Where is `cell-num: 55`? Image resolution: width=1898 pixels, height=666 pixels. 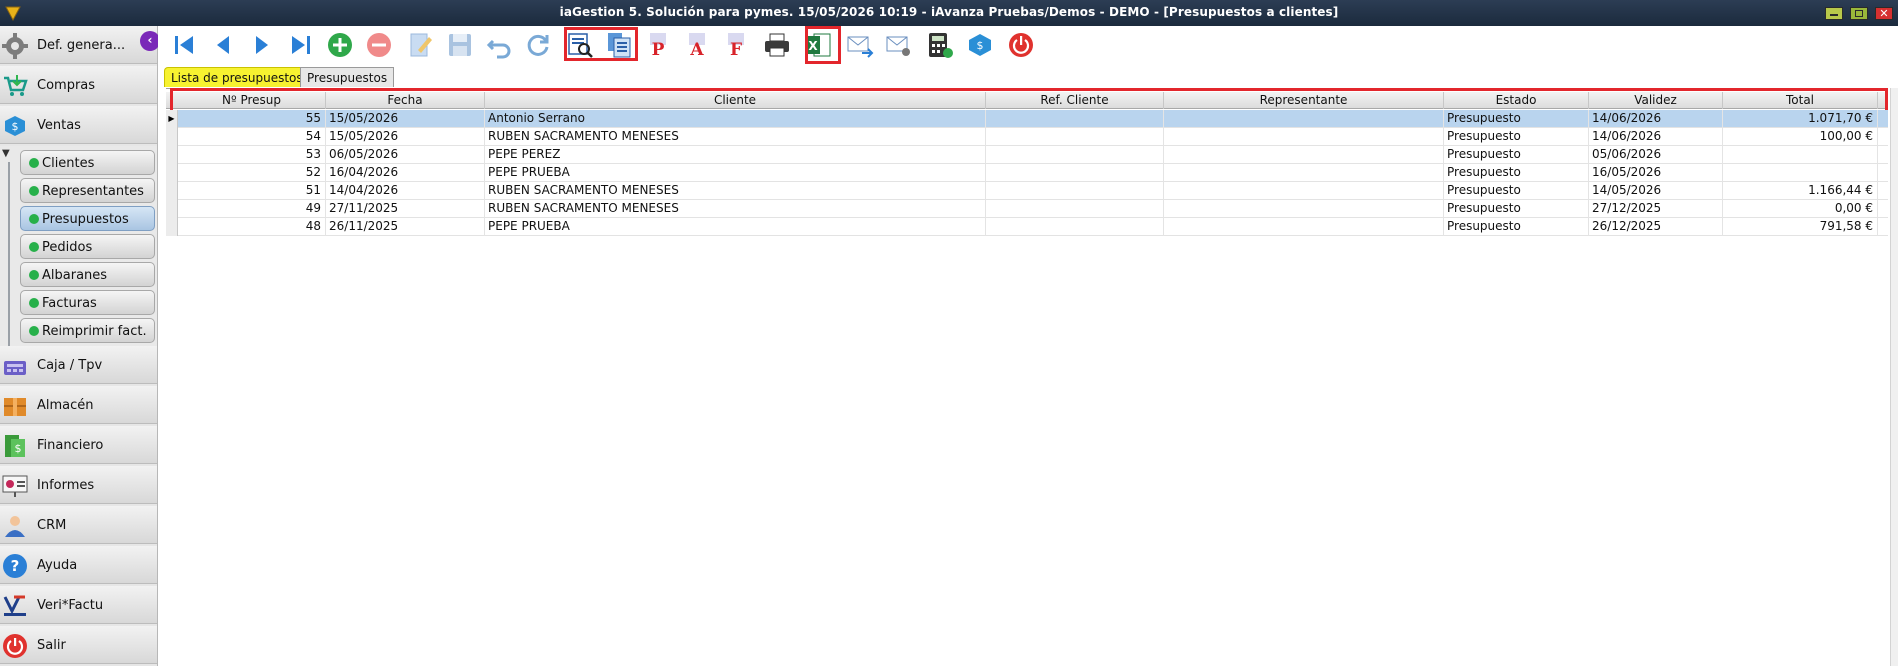 cell-num: 55 is located at coordinates (252, 119).